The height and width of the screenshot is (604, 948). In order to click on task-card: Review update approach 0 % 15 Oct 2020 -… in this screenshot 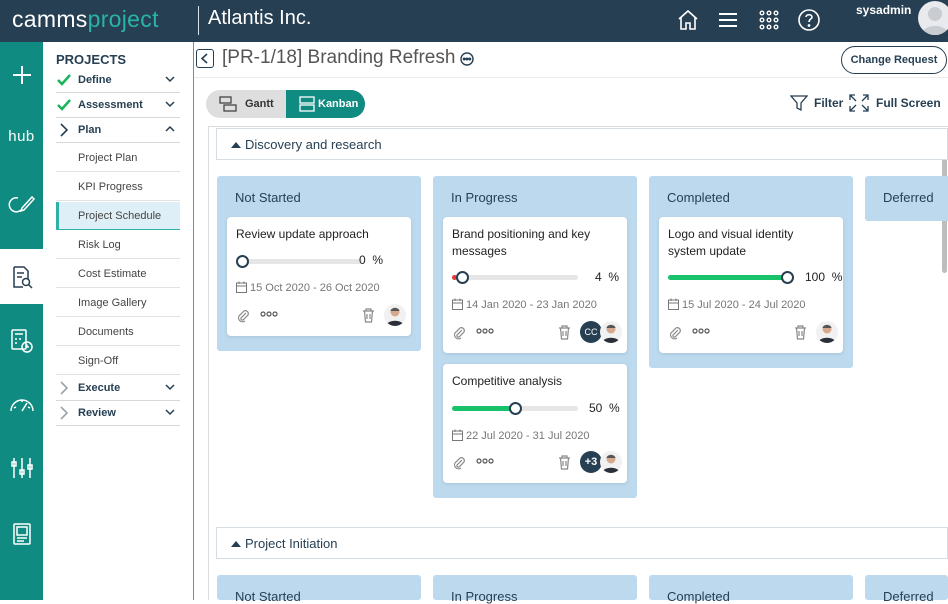, I will do `click(319, 276)`.